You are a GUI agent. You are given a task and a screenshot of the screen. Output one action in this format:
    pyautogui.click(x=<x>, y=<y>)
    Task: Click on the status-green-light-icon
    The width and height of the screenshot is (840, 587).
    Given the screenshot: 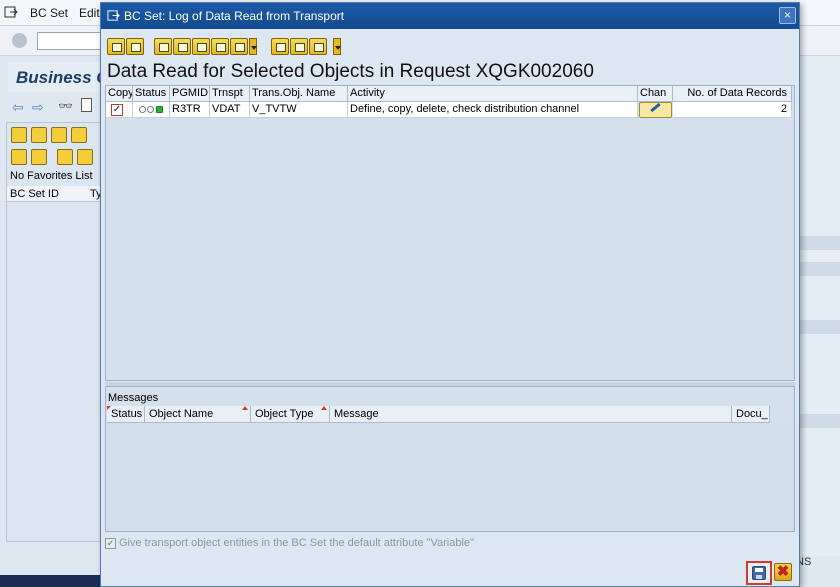 What is the action you would take?
    pyautogui.click(x=152, y=109)
    